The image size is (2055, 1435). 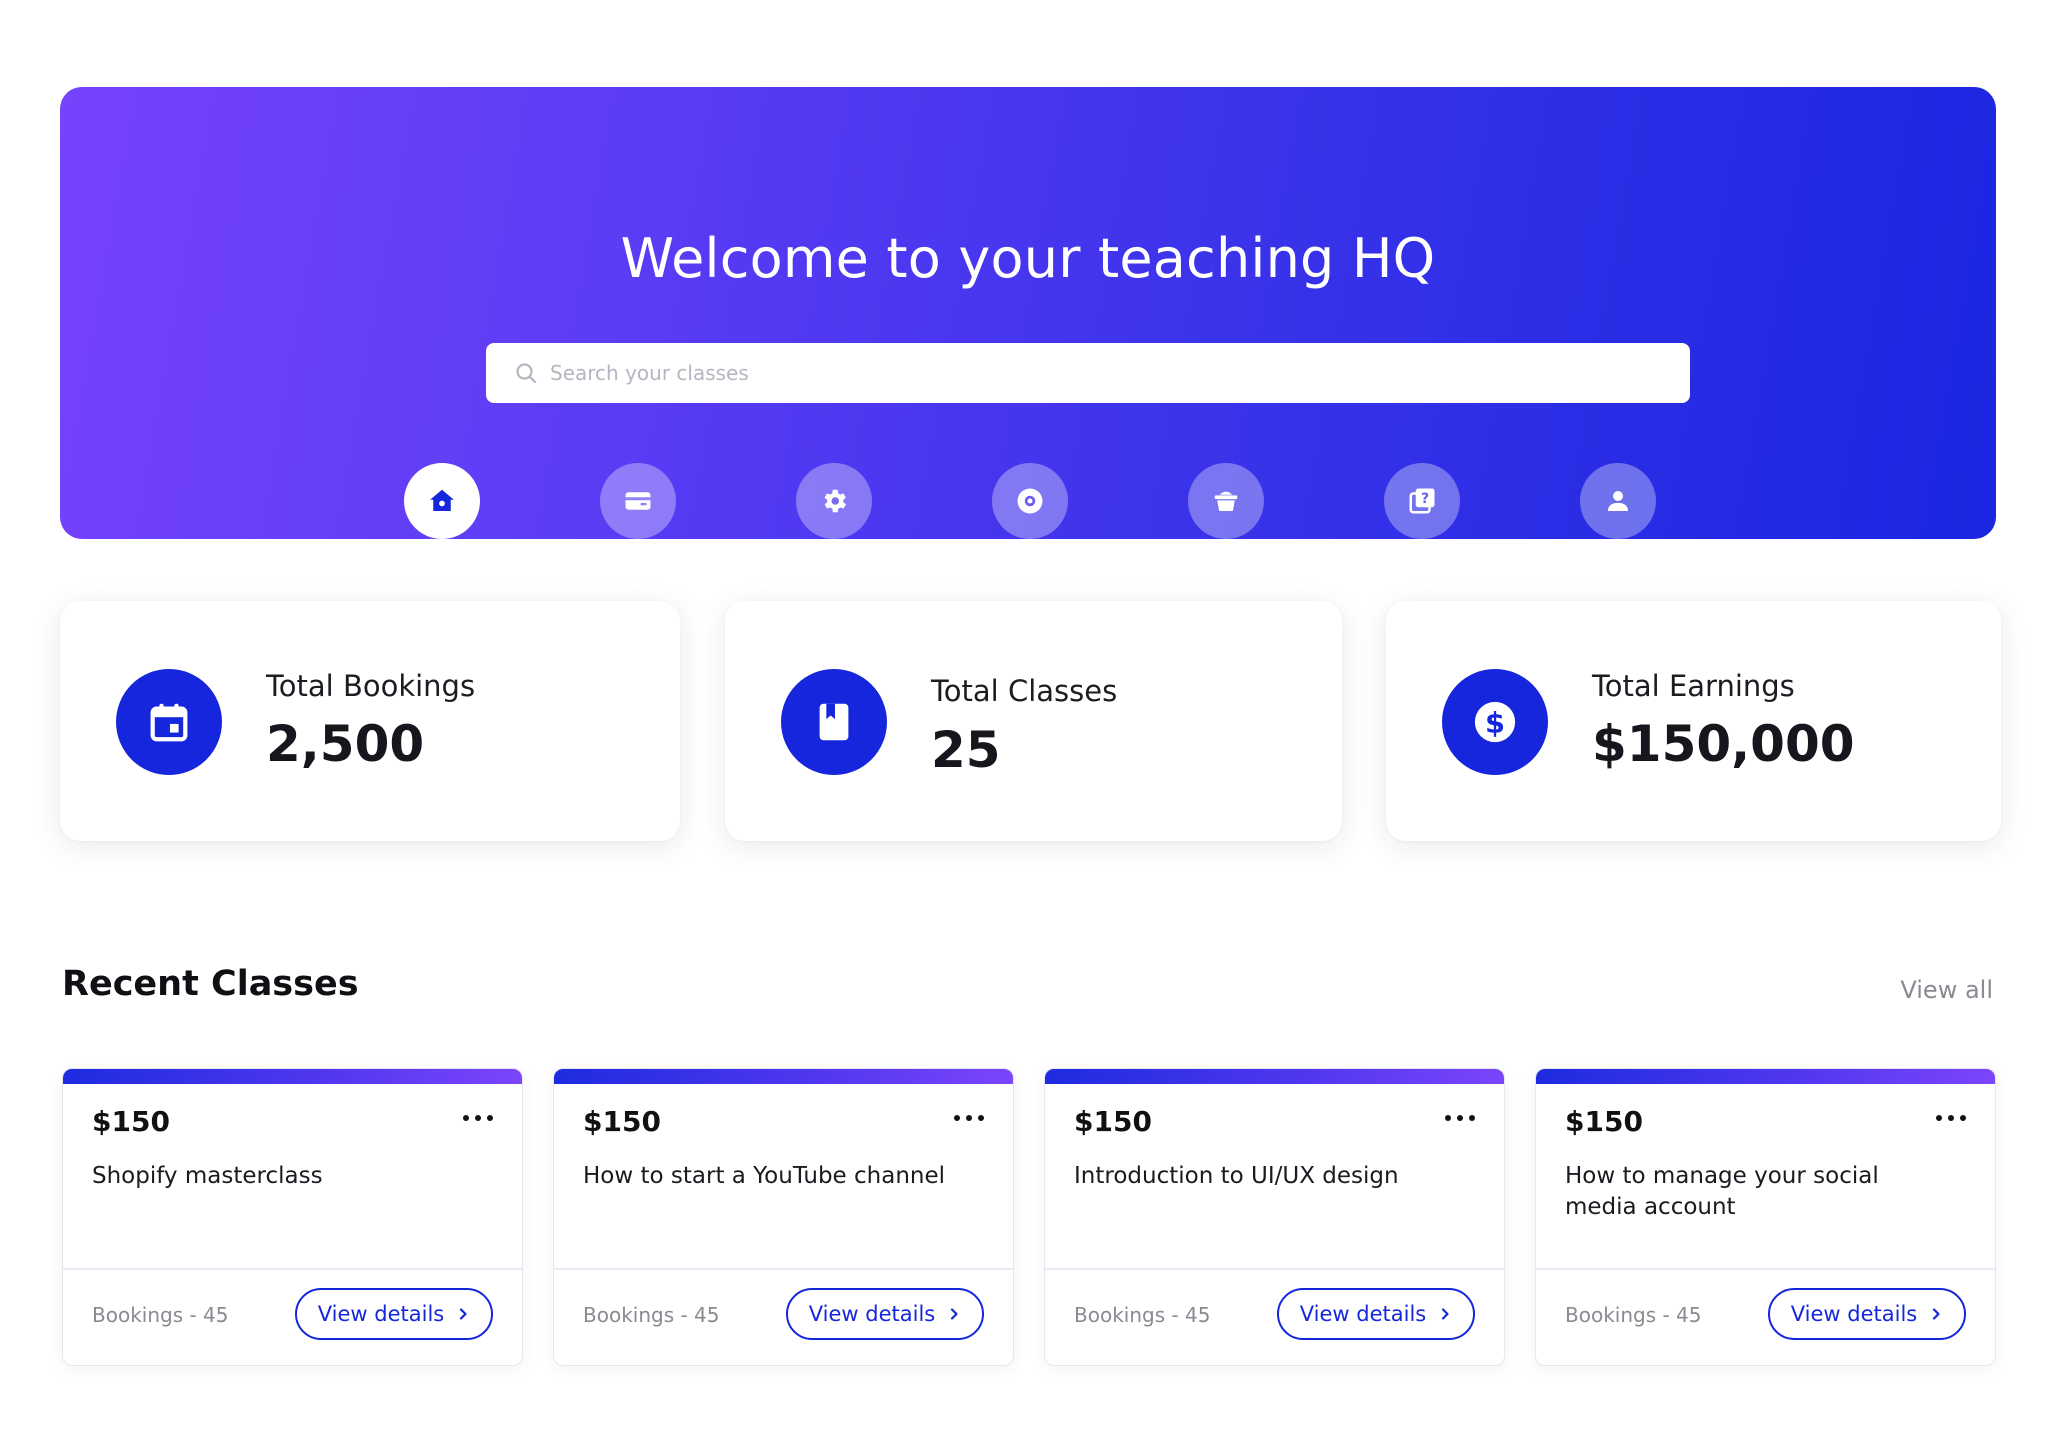 I want to click on stat-label: Total Bookings, so click(x=371, y=686).